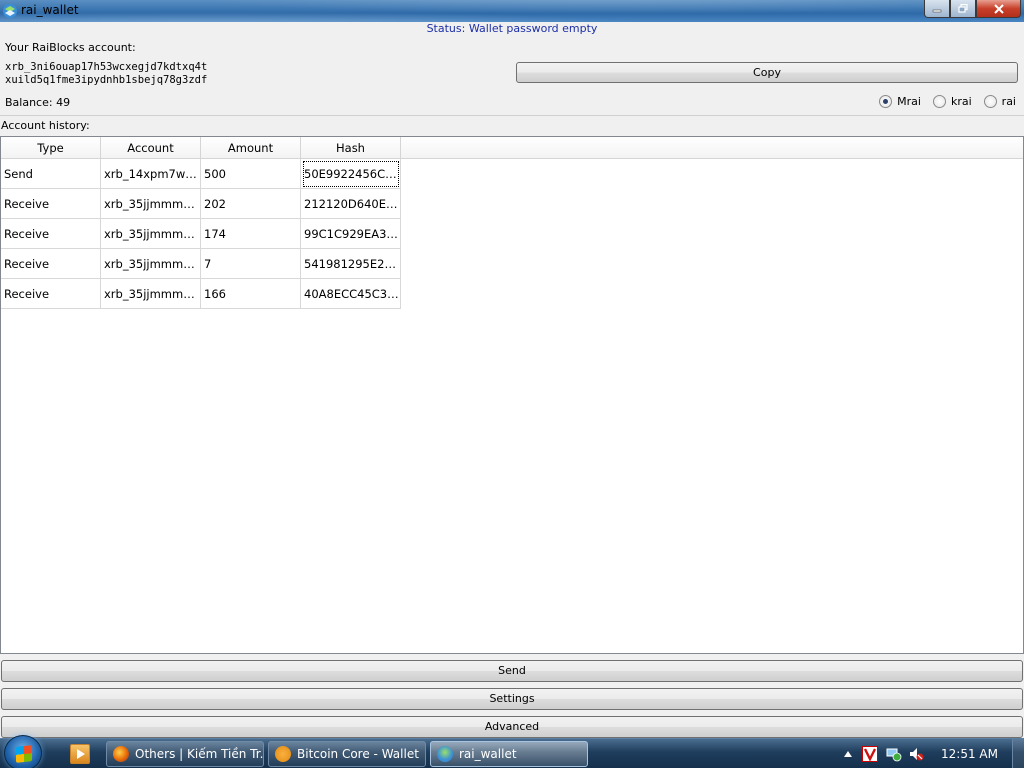 This screenshot has height=768, width=1024. I want to click on network-icon, so click(894, 754).